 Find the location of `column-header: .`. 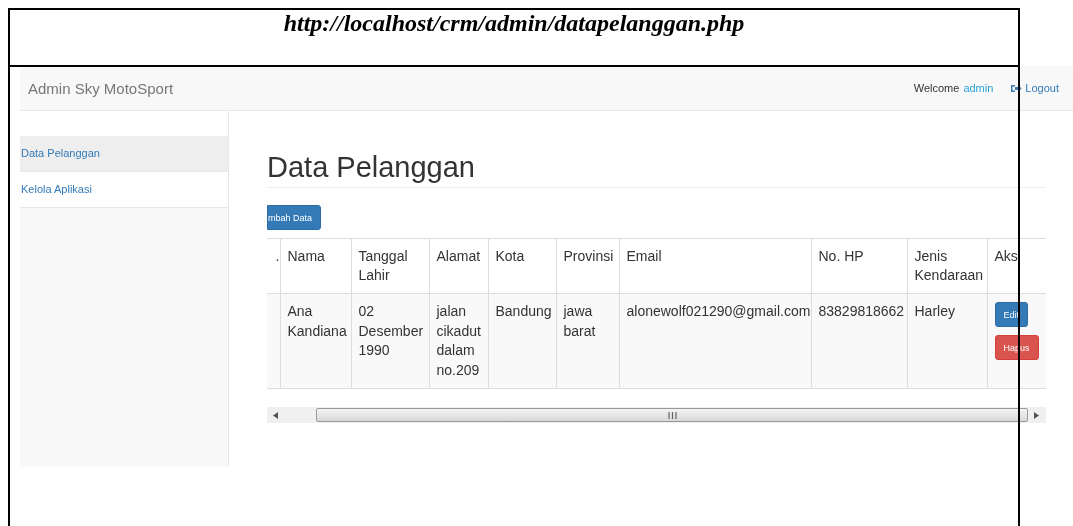

column-header: . is located at coordinates (277, 256).